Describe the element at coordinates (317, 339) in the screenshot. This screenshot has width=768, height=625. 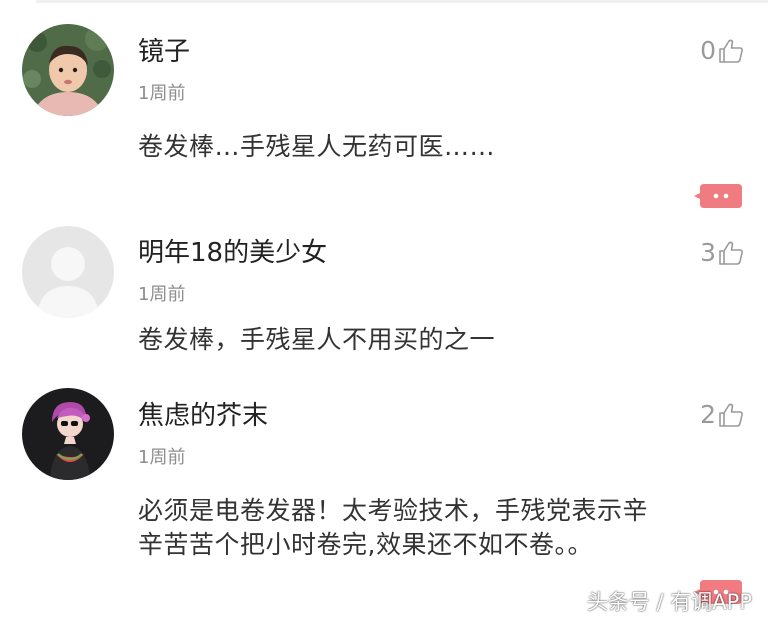
I see `comment-content: 卷发棒，手残星人不用买的之一` at that location.